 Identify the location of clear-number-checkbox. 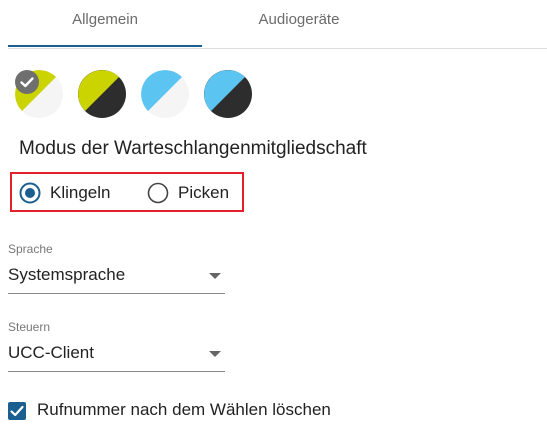
(17, 411).